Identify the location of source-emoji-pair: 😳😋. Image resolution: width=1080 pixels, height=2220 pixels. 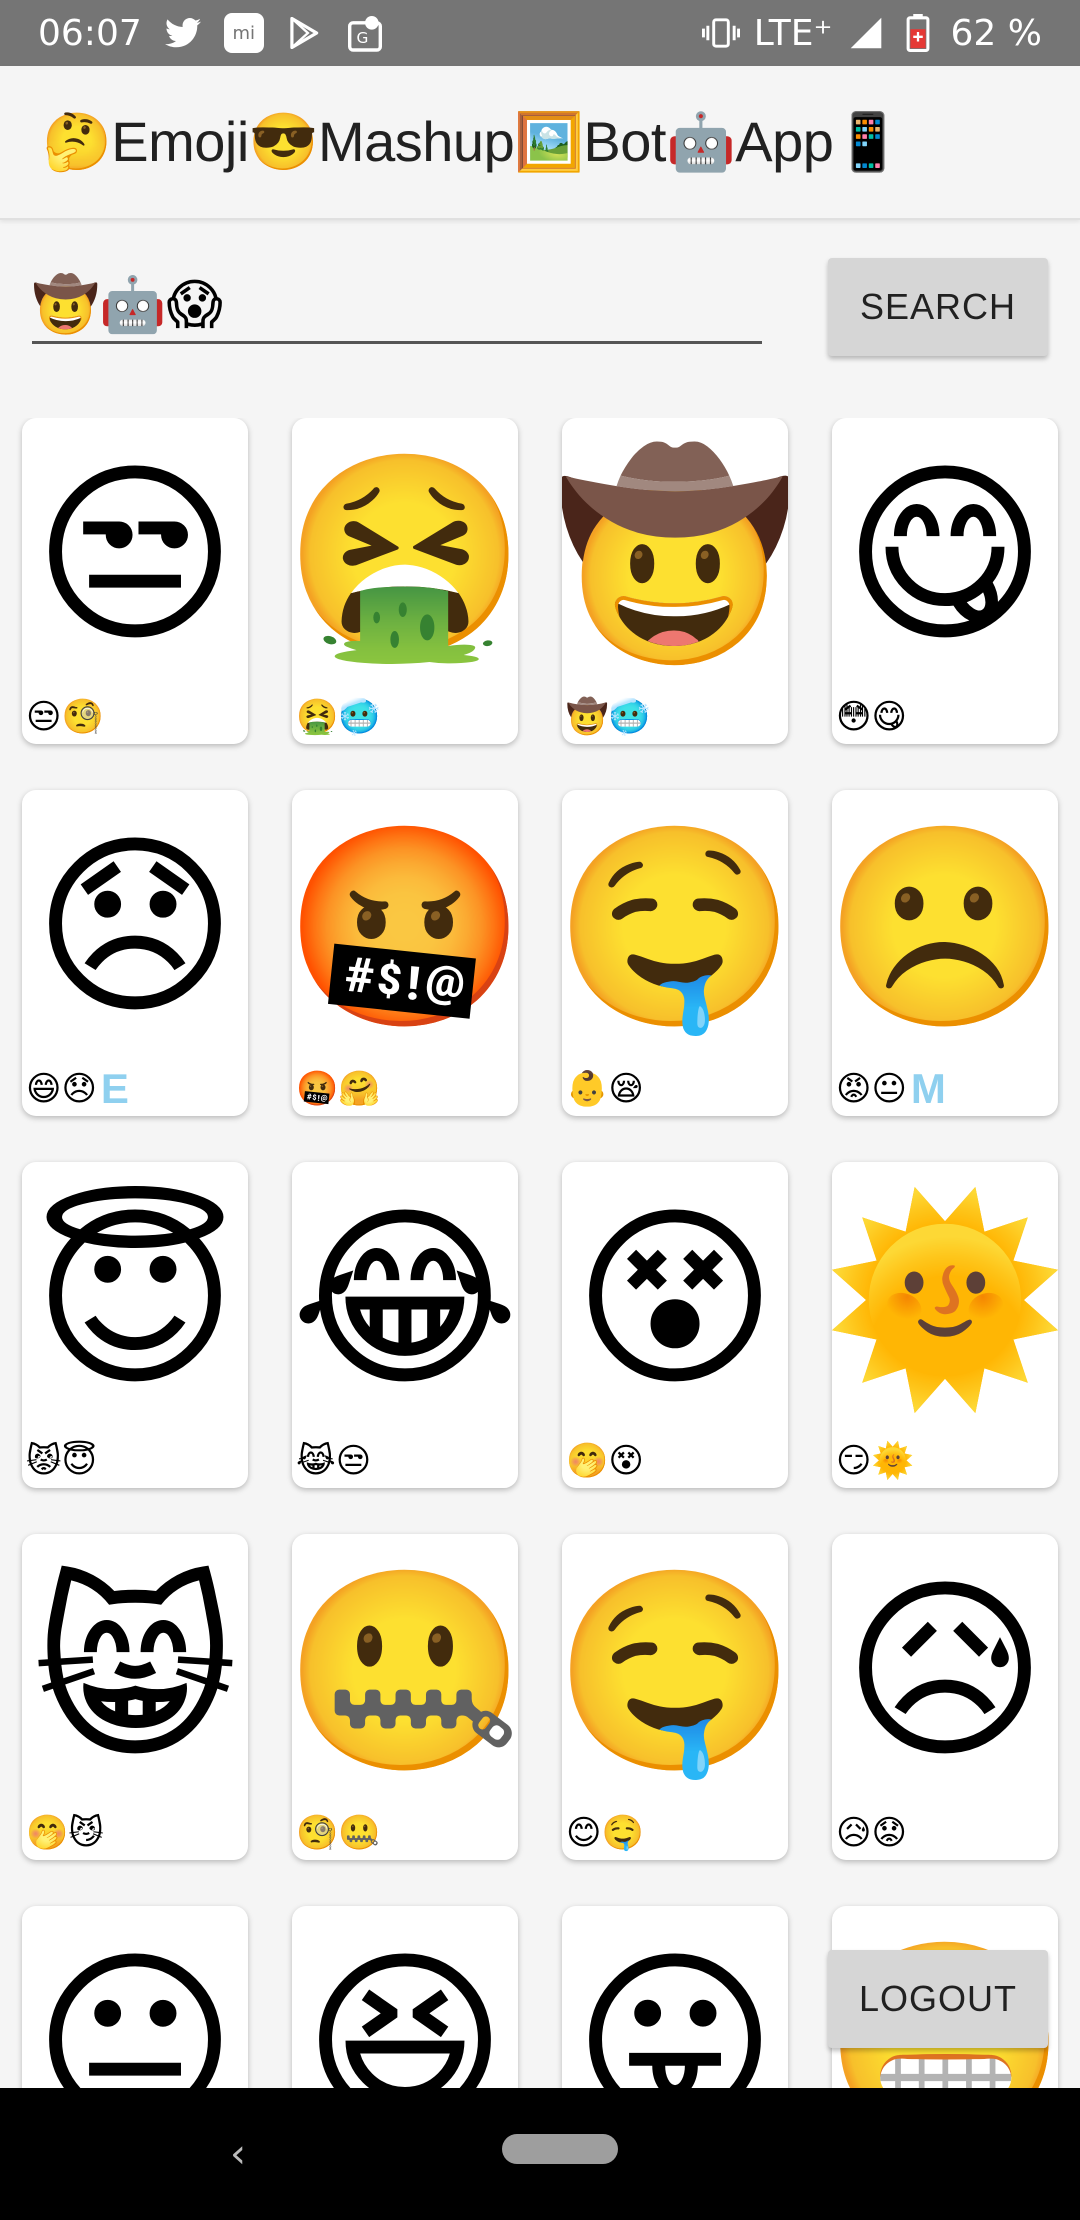
(871, 717).